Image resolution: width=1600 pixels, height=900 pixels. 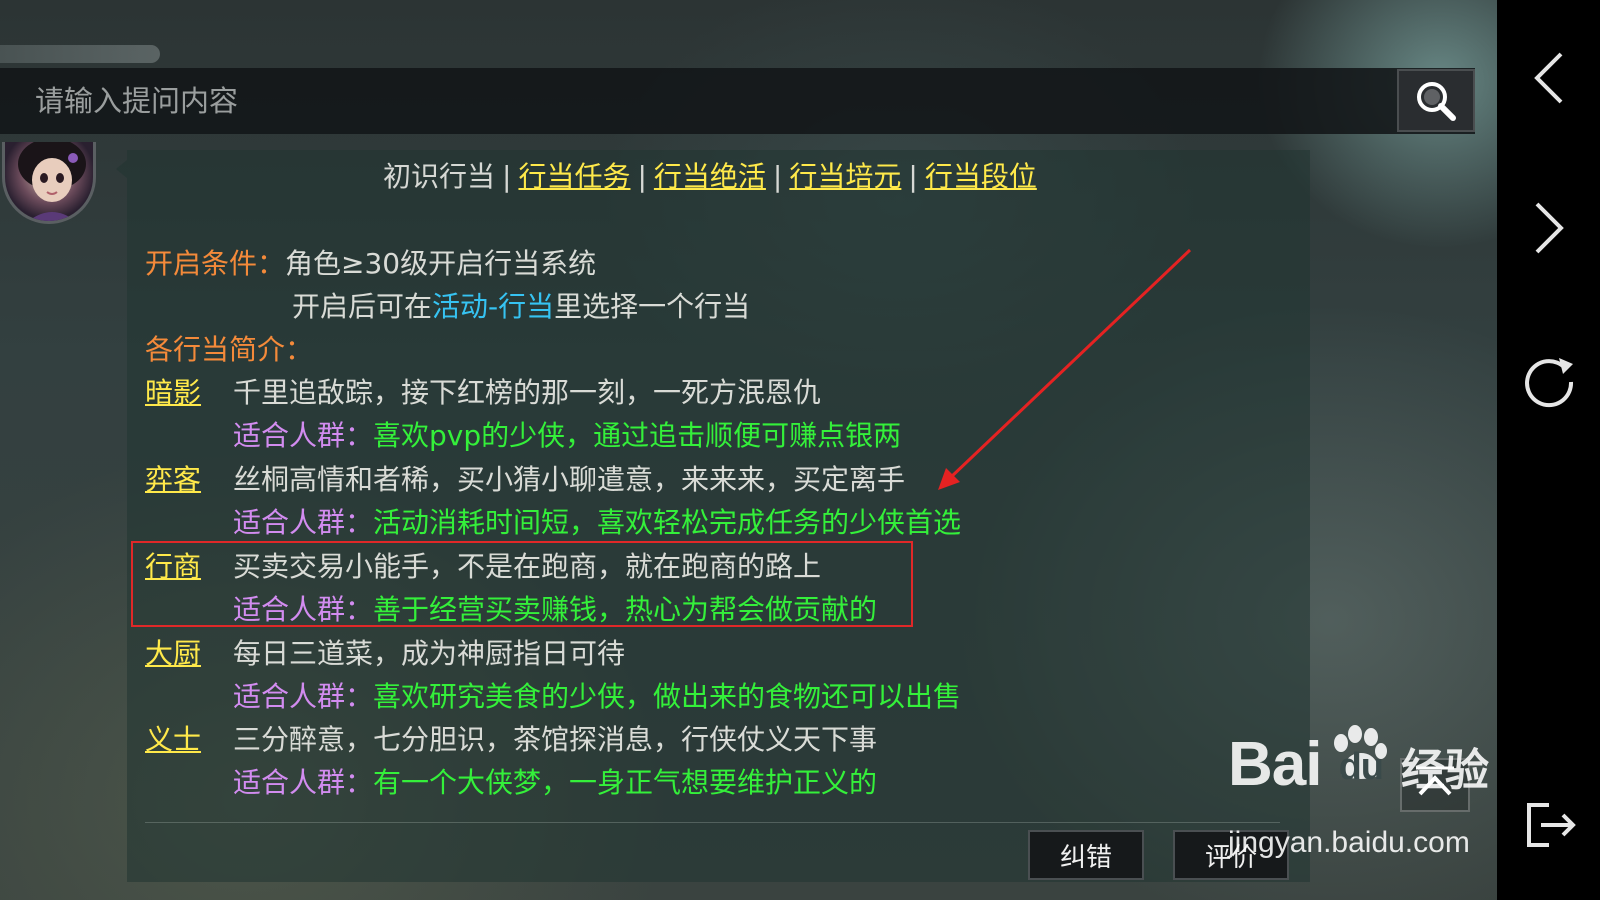 I want to click on exit-button, so click(x=1548, y=825).